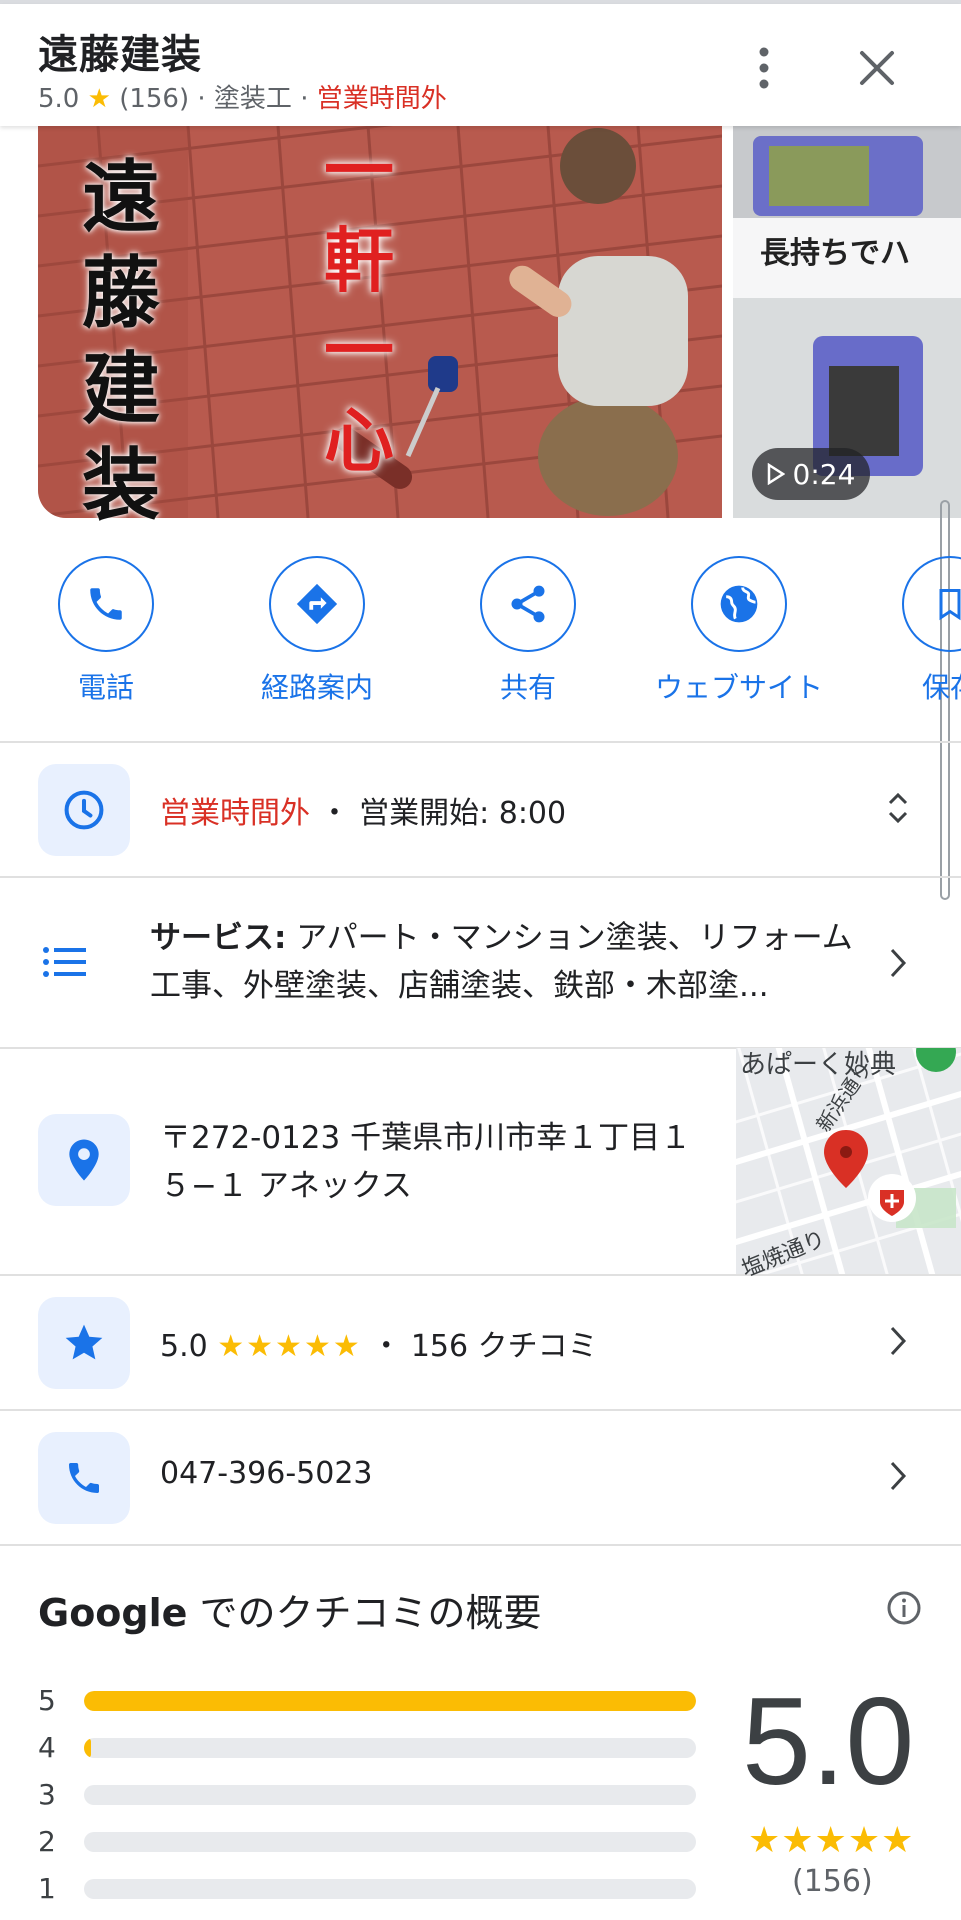 This screenshot has width=961, height=1920. I want to click on reviews-summary-text: 5.0 ★★★★★ ・ 156 クチコミ, so click(379, 1343).